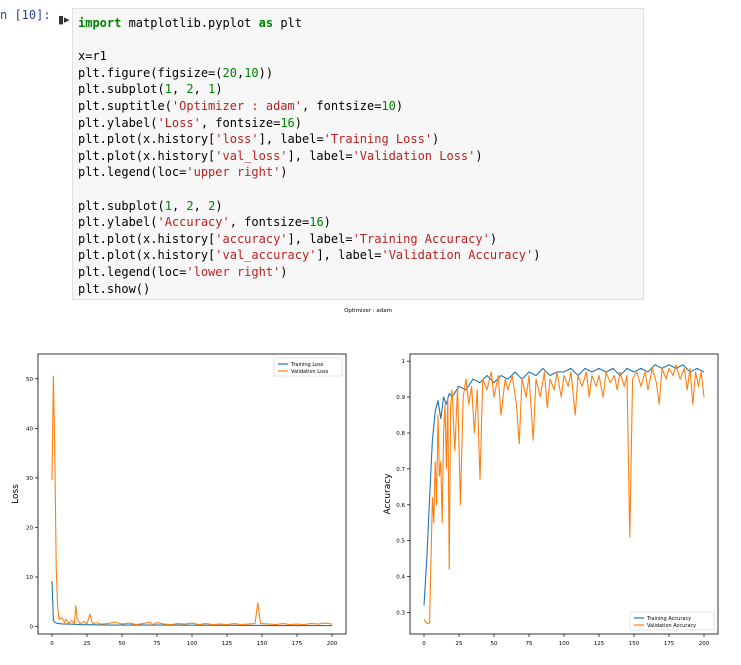 Image resolution: width=741 pixels, height=665 pixels. I want to click on y-tick-label: 30, so click(29, 479).